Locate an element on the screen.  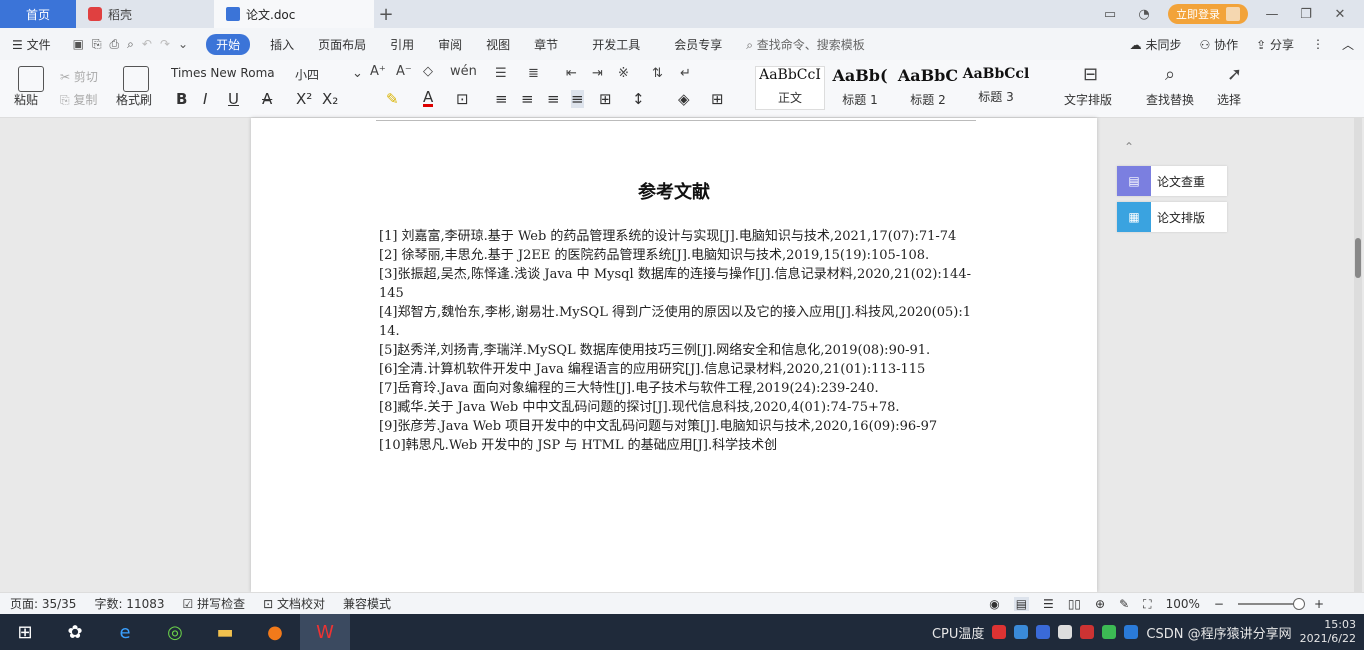
file-menu: ☰ 文件 is located at coordinates (31, 44).